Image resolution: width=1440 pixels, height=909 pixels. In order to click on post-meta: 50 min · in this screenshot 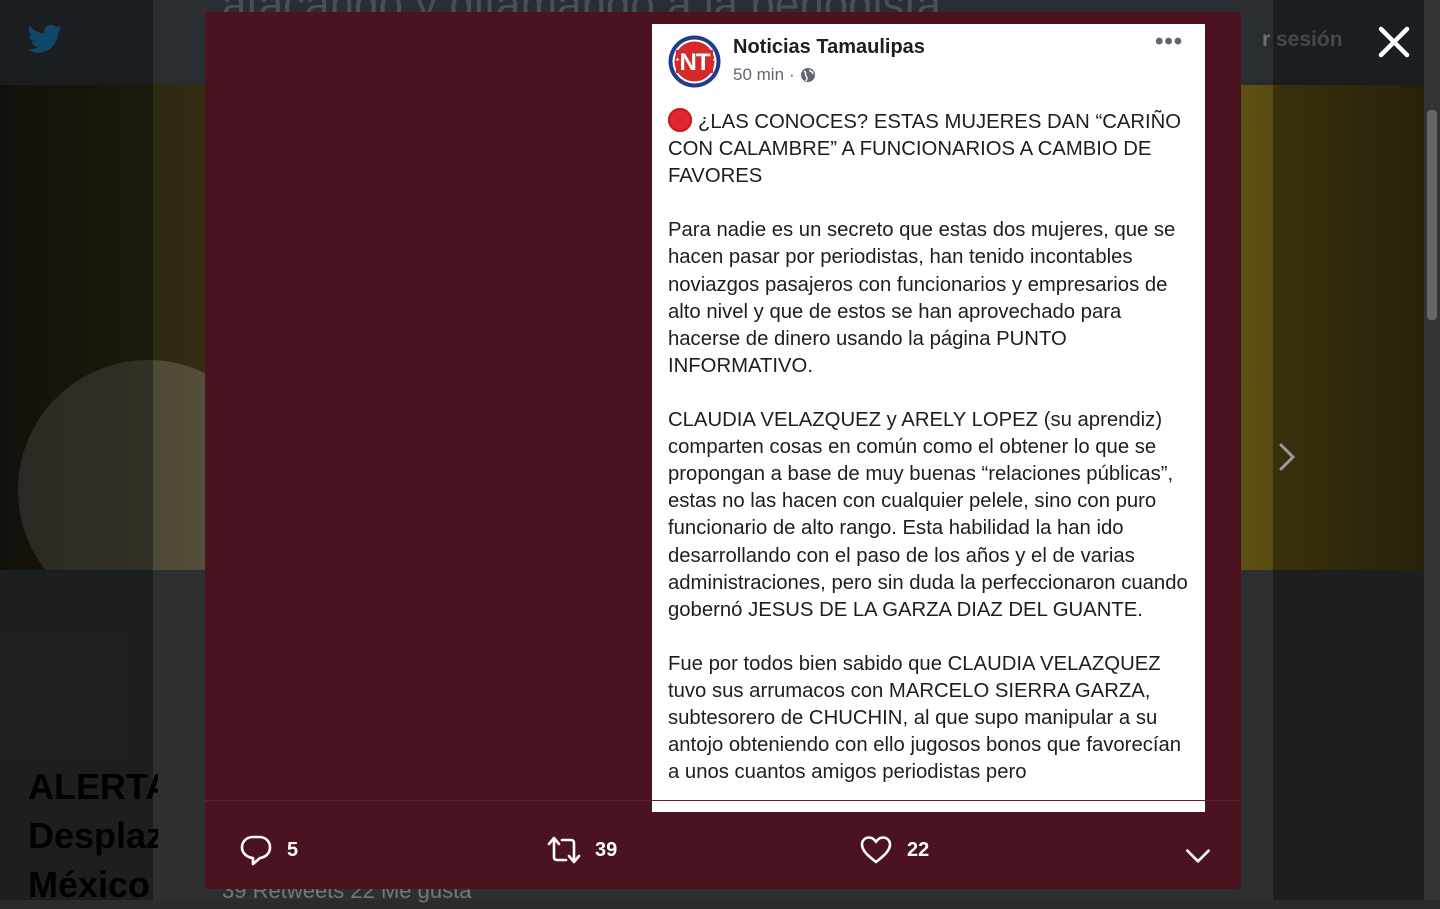, I will do `click(774, 75)`.